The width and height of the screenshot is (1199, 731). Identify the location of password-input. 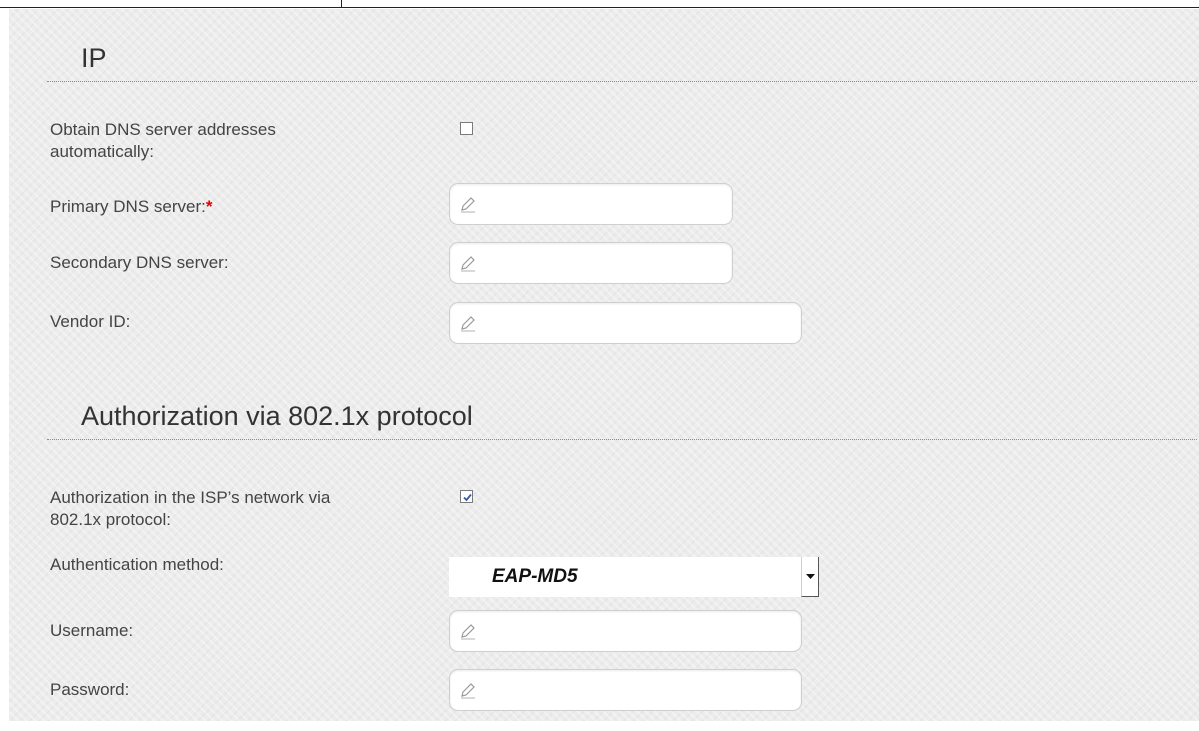
(625, 690).